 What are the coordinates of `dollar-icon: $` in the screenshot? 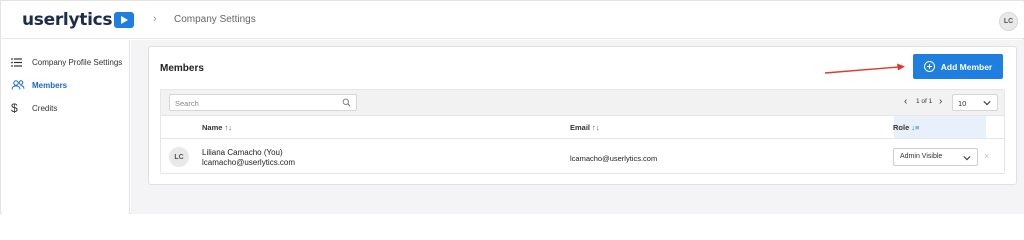 It's located at (14, 108).